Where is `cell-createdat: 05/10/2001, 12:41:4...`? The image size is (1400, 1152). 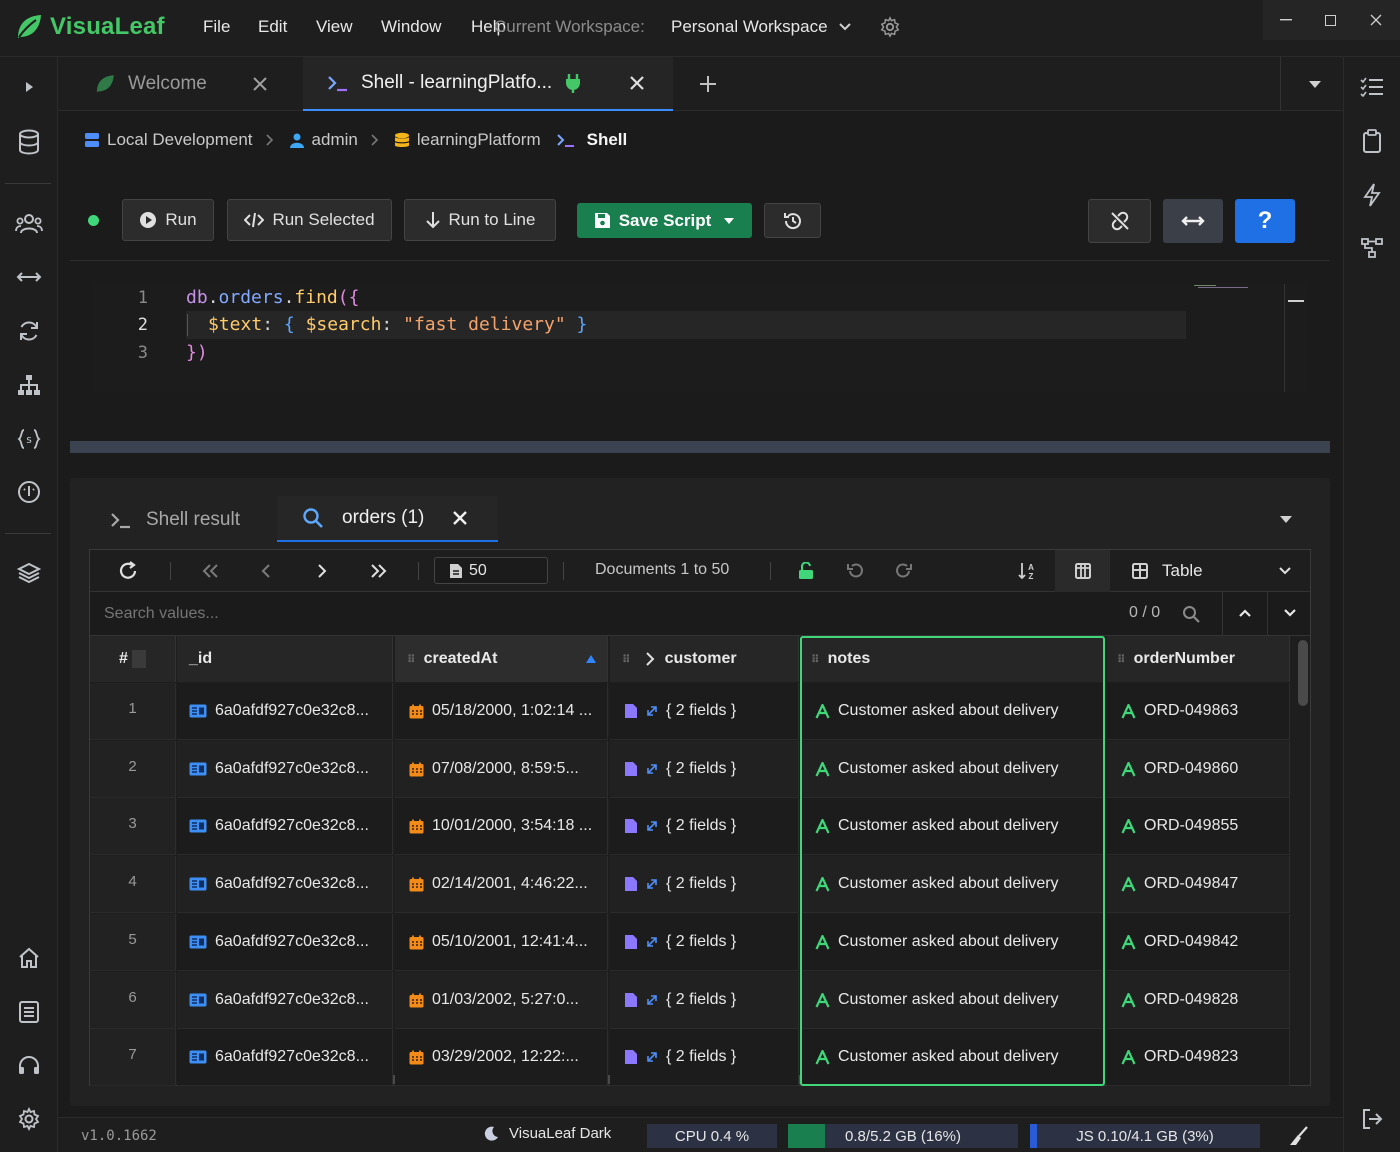
cell-createdat: 05/10/2001, 12:41:4... is located at coordinates (501, 942).